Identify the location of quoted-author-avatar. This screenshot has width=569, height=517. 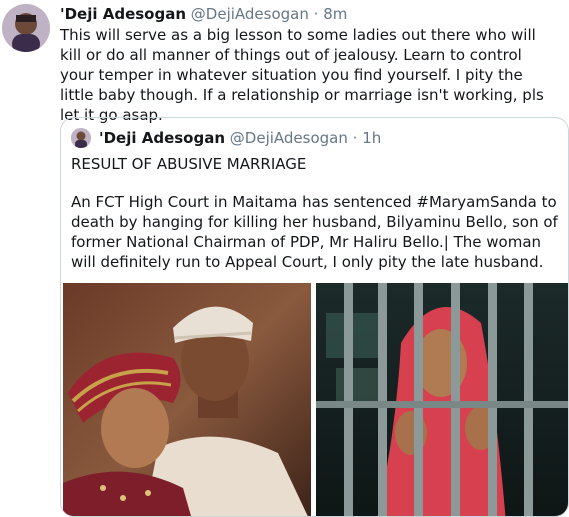
(81, 138).